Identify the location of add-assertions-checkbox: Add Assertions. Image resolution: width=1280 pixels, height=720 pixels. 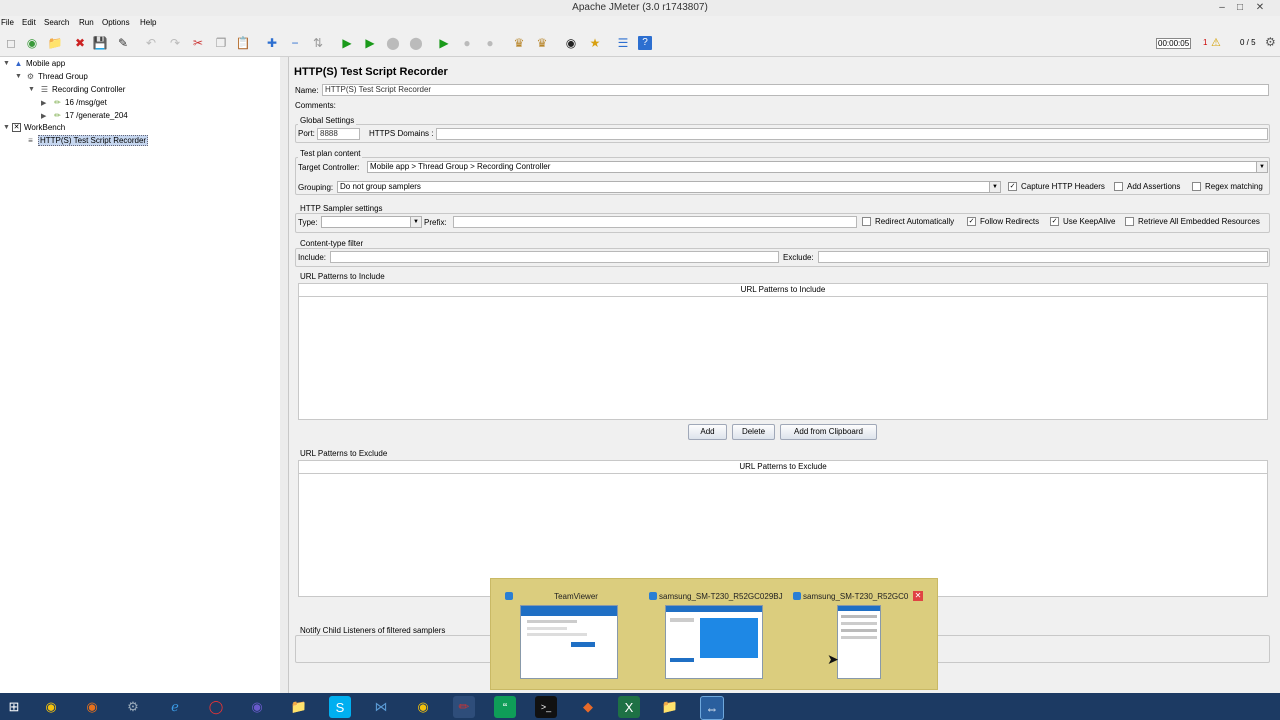
(1147, 186).